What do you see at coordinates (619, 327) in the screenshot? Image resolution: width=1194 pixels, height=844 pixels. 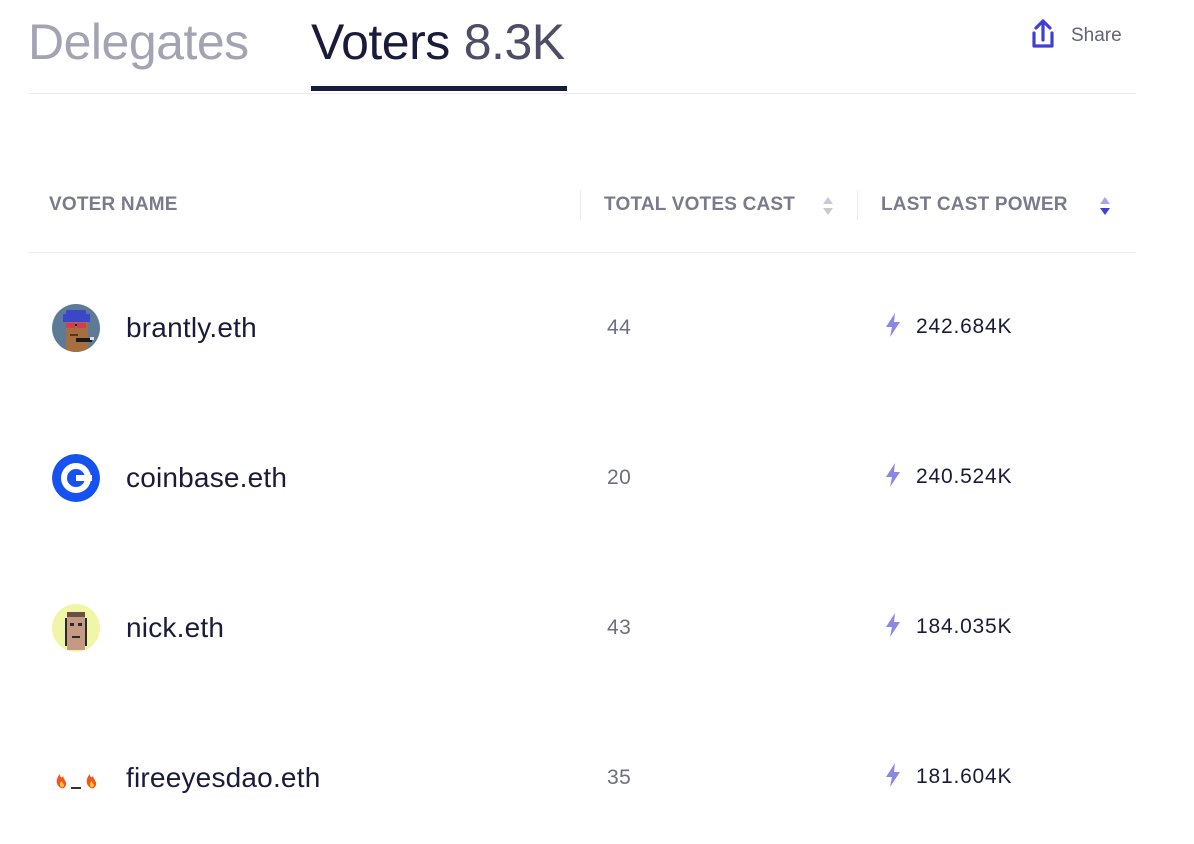 I see `total-votes-cast: 44` at bounding box center [619, 327].